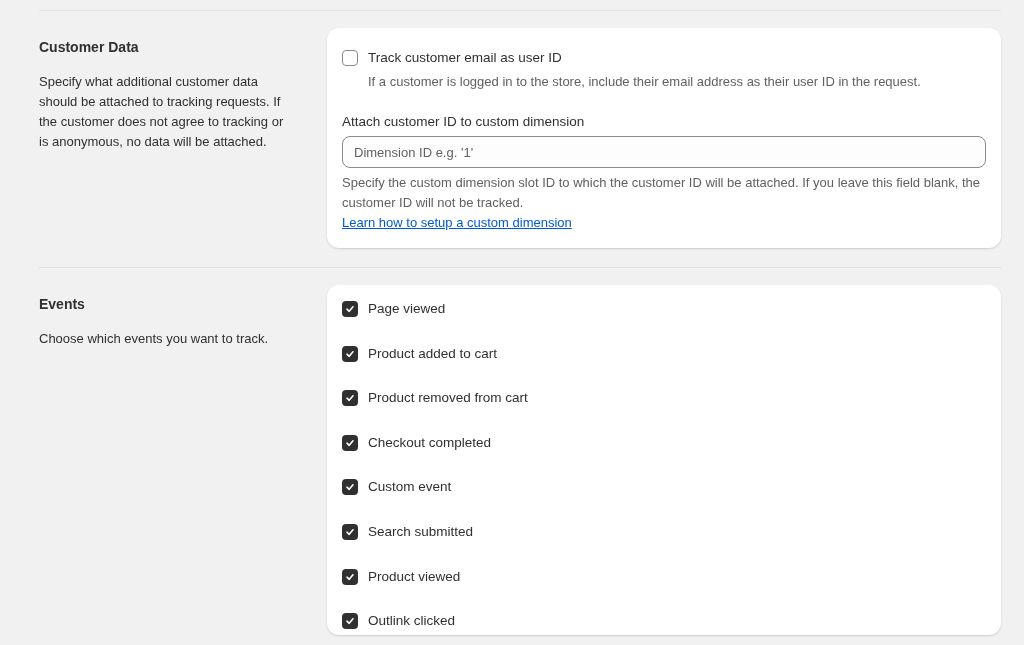 This screenshot has height=645, width=1024. Describe the element at coordinates (664, 152) in the screenshot. I see `input-field: Dimension ID e.g. '1'` at that location.